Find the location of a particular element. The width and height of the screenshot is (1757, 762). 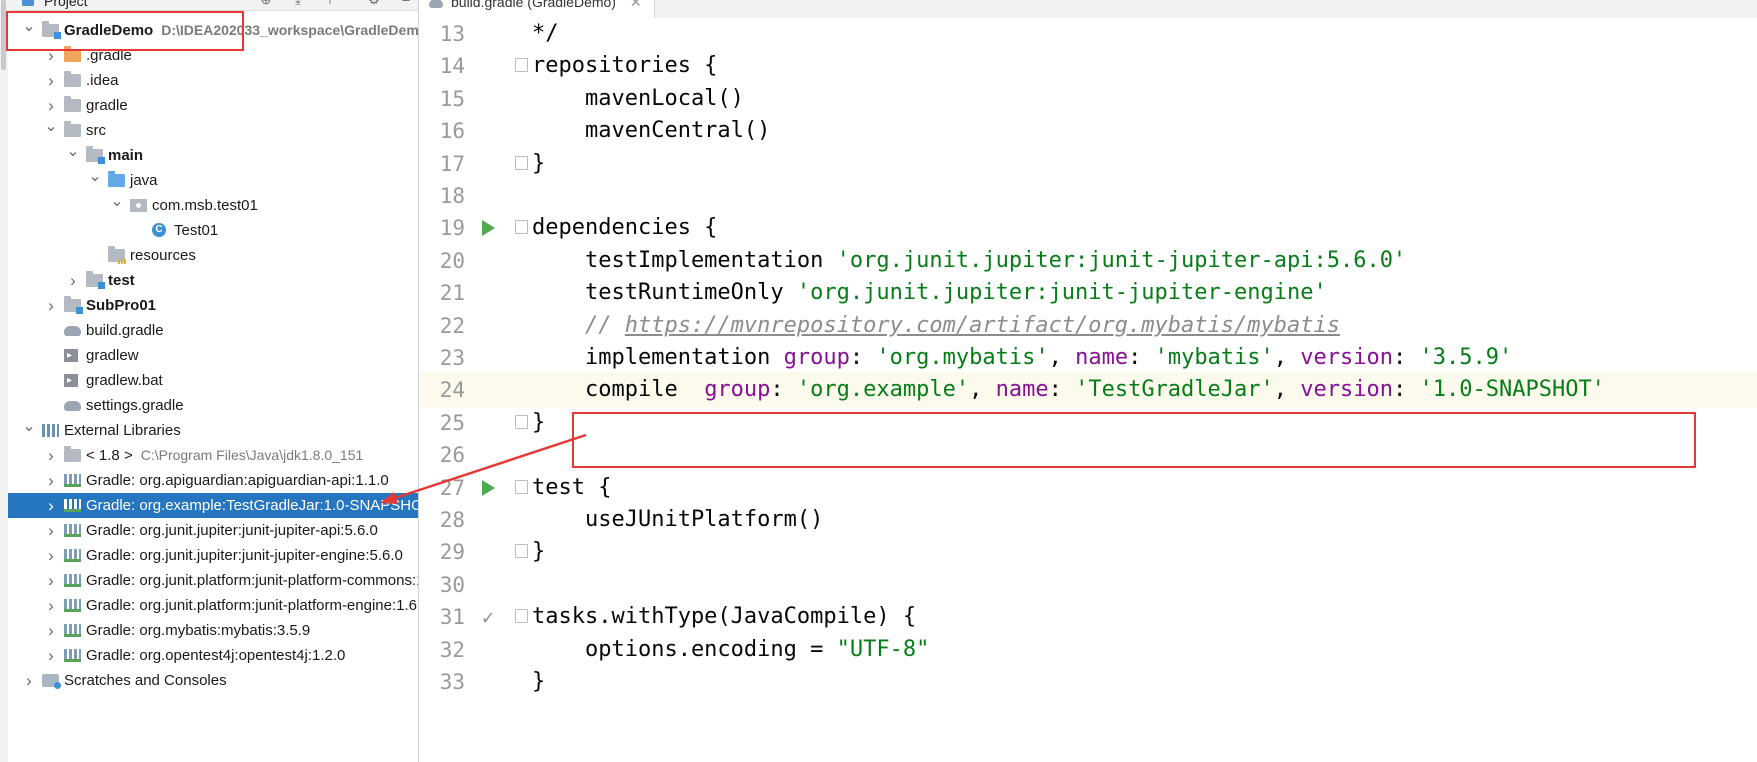

code-text: repositories { is located at coordinates (624, 66).